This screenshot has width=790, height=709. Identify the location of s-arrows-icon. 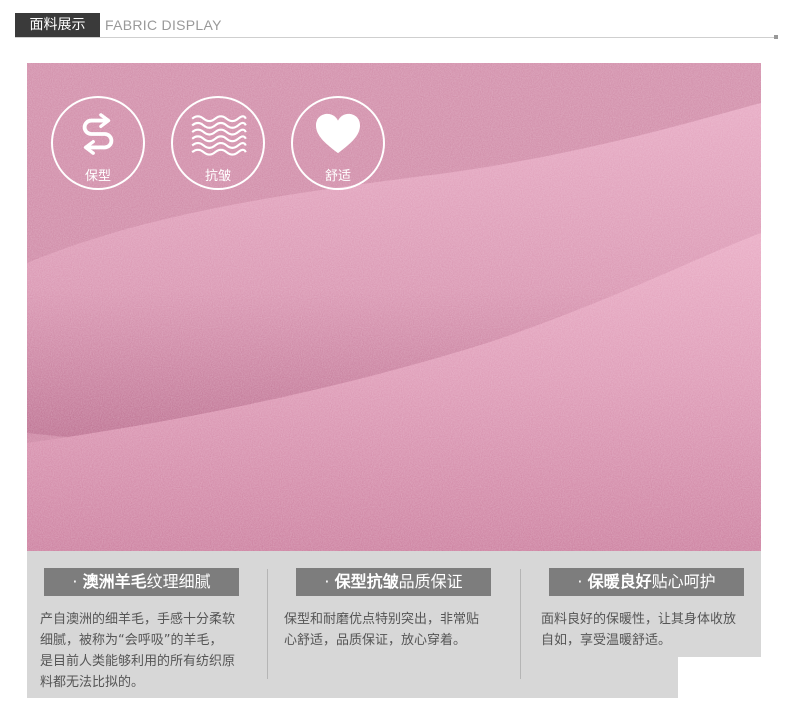
(98, 134).